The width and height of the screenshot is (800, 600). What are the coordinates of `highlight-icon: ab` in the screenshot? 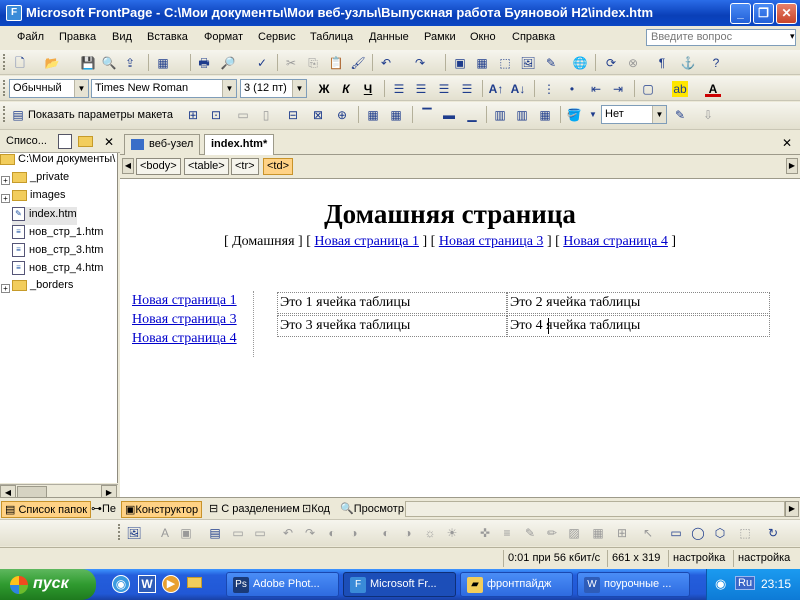 It's located at (680, 89).